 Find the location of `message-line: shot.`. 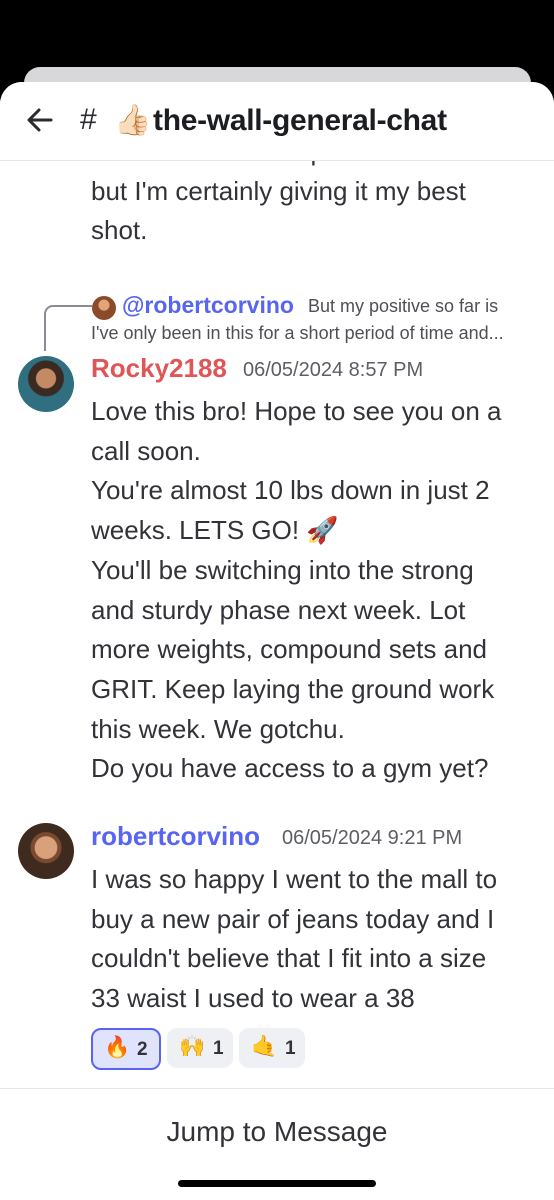

message-line: shot. is located at coordinates (119, 230).